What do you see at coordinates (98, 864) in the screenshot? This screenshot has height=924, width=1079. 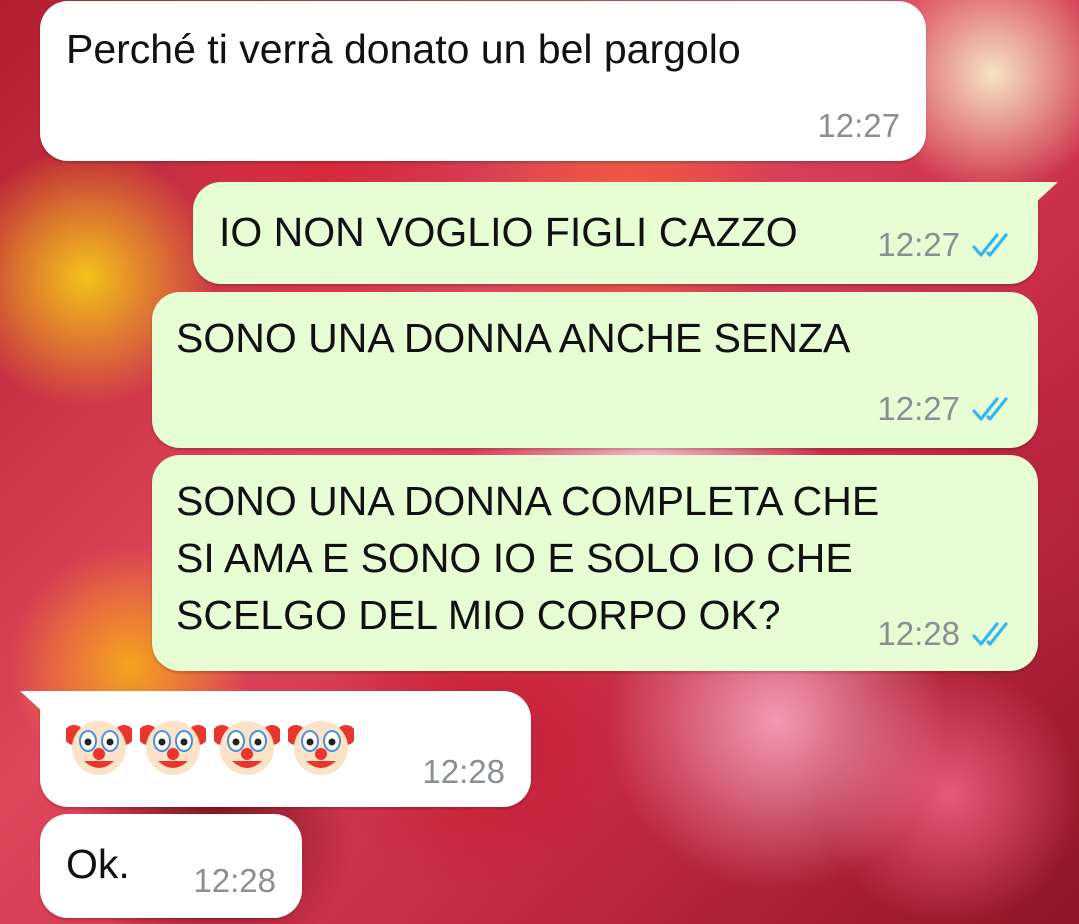 I see `message-text: Ok.` at bounding box center [98, 864].